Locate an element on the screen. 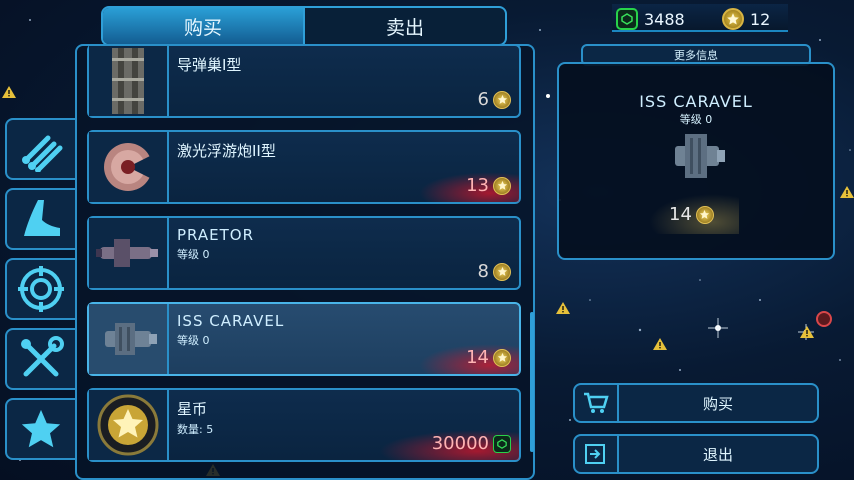 The width and height of the screenshot is (854, 480). tab-buy: 购买 is located at coordinates (203, 26).